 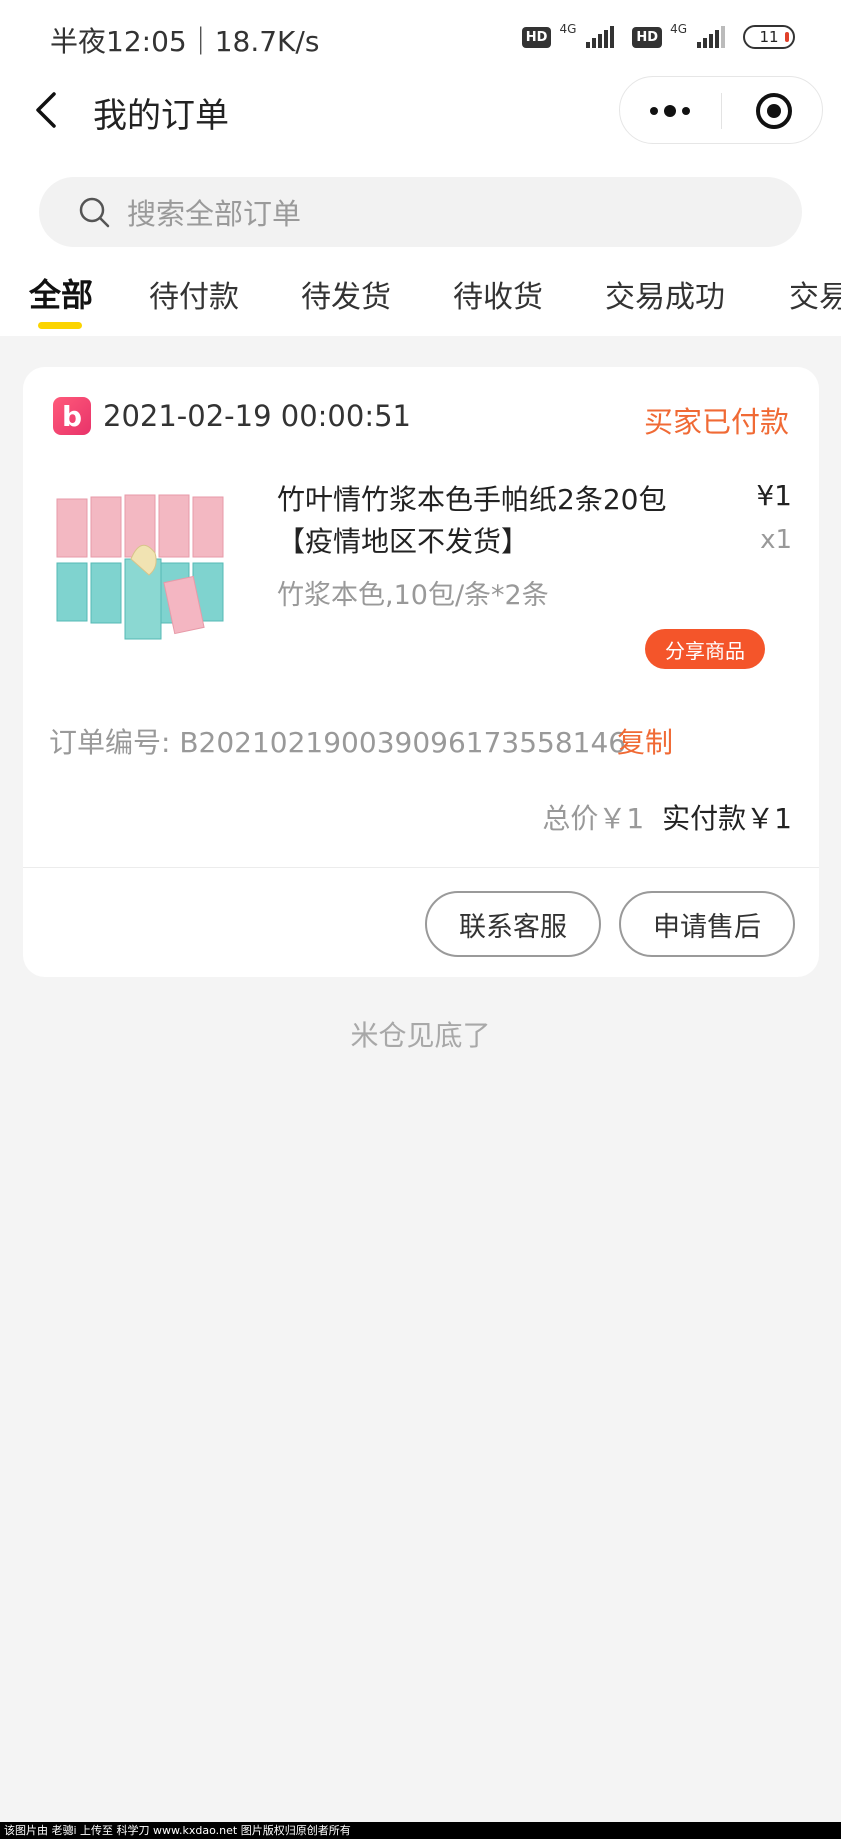 I want to click on hd-icon-2: HD, so click(x=647, y=37).